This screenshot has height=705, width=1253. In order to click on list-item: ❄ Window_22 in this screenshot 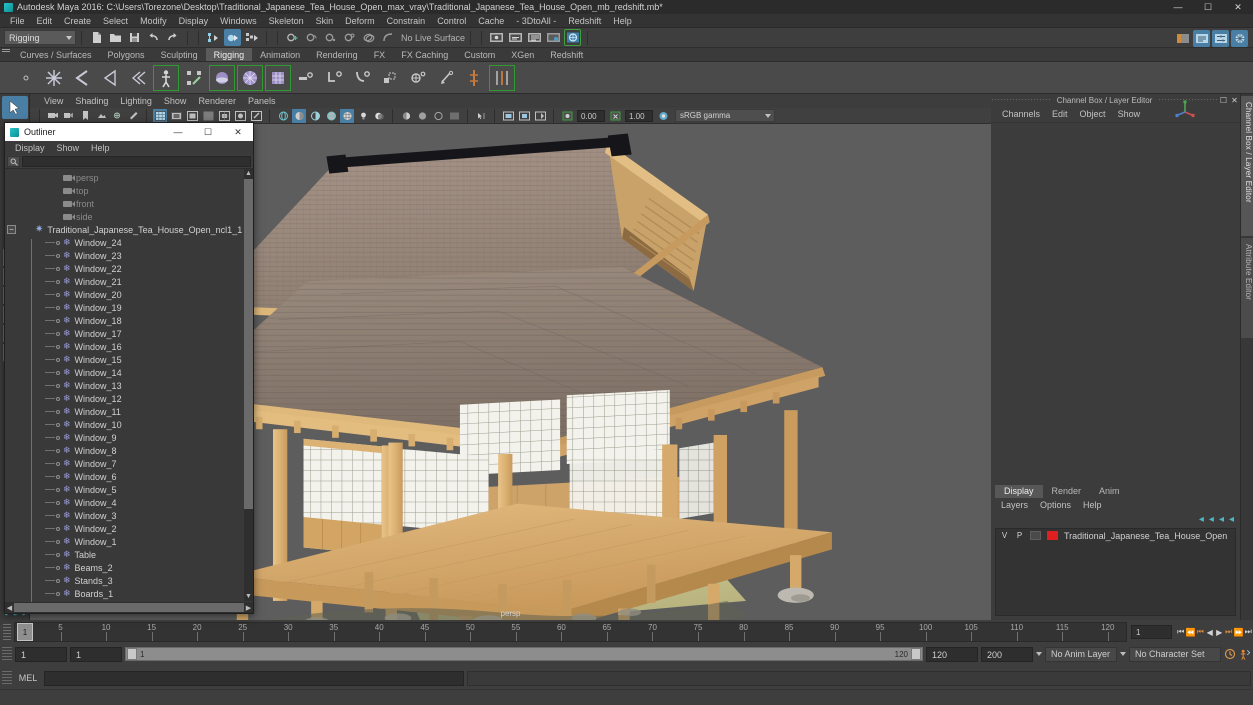, I will do `click(124, 268)`.